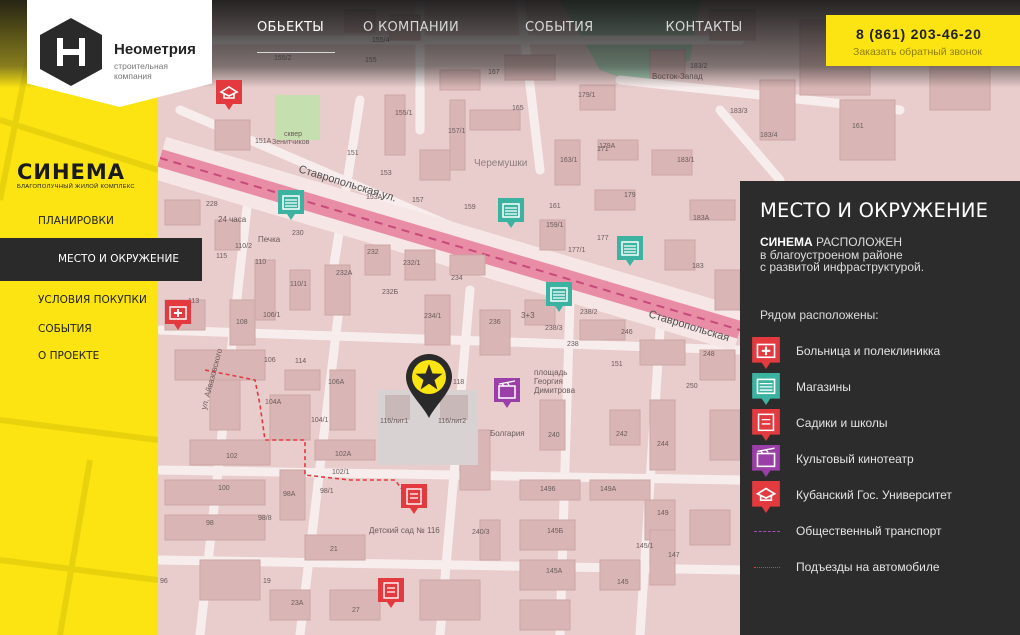 This screenshot has width=1020, height=635. I want to click on svg-text: 240/3, so click(481, 532).